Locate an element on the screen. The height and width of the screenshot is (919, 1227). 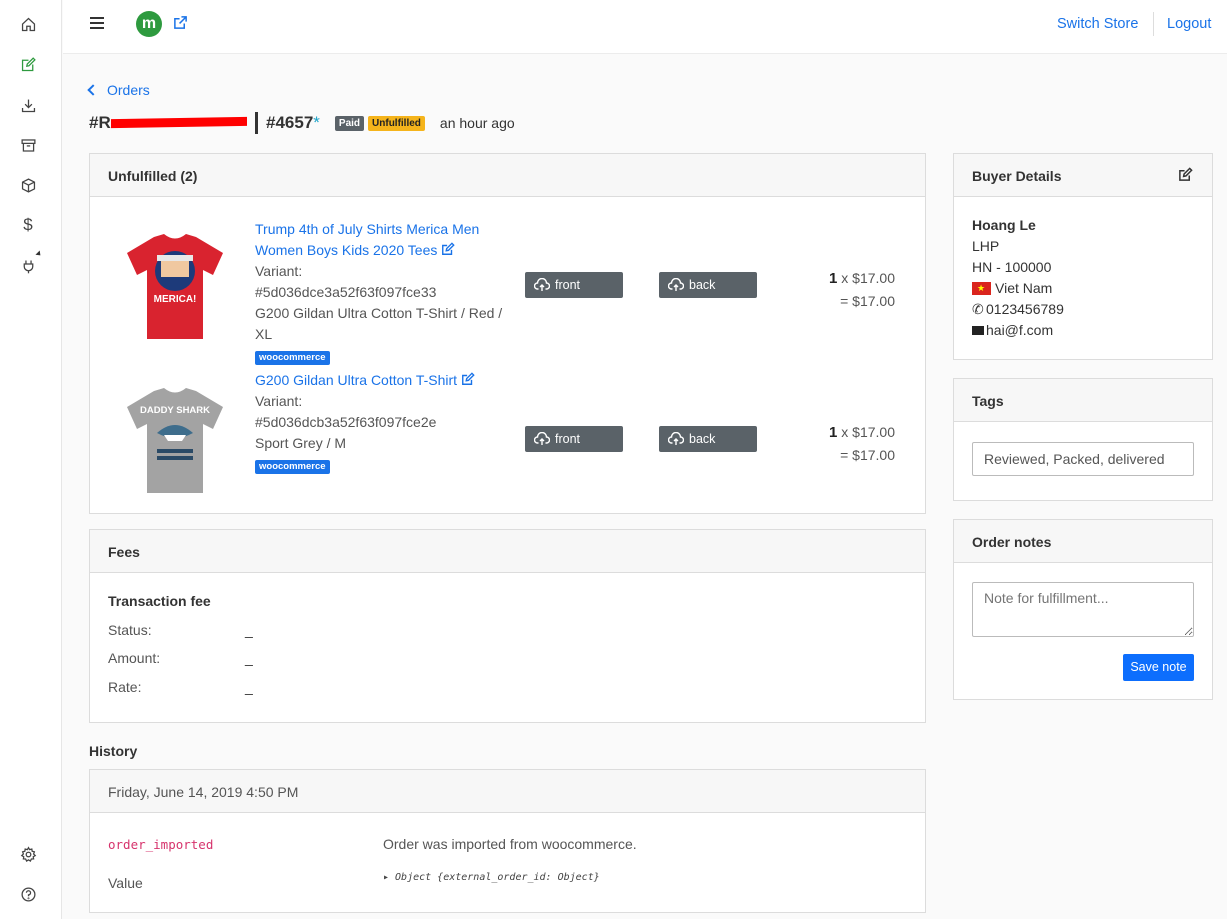
fee-label: Rate: is located at coordinates (125, 687).